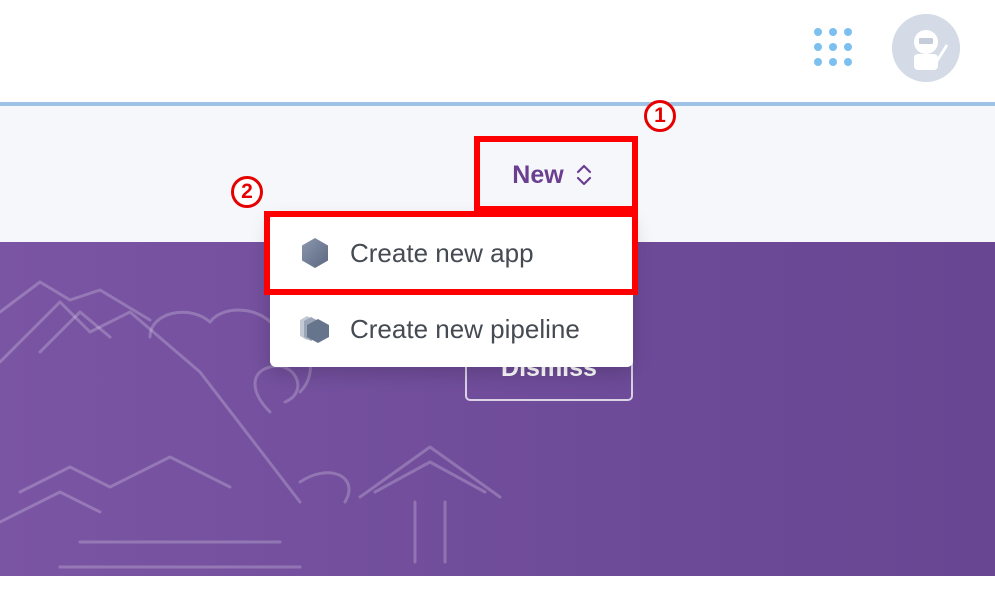 This screenshot has height=607, width=995. What do you see at coordinates (442, 252) in the screenshot?
I see `menu-item-label: Create new app` at bounding box center [442, 252].